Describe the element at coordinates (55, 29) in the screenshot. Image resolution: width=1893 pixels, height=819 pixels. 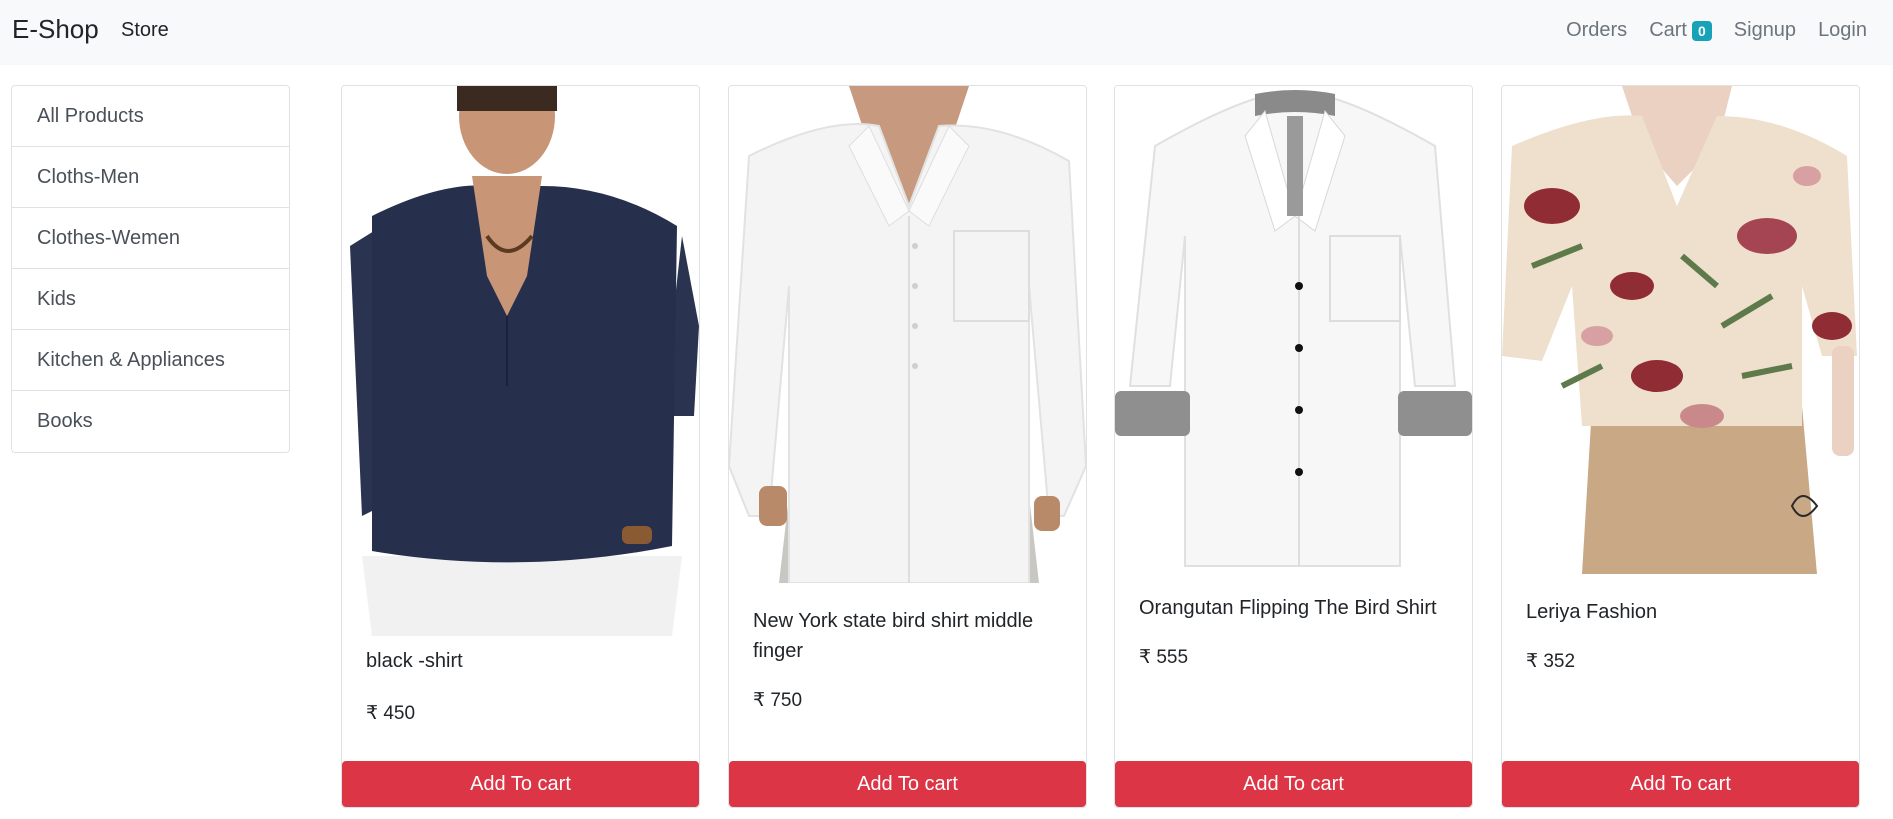
I see `brand-logo: E-Shop` at that location.